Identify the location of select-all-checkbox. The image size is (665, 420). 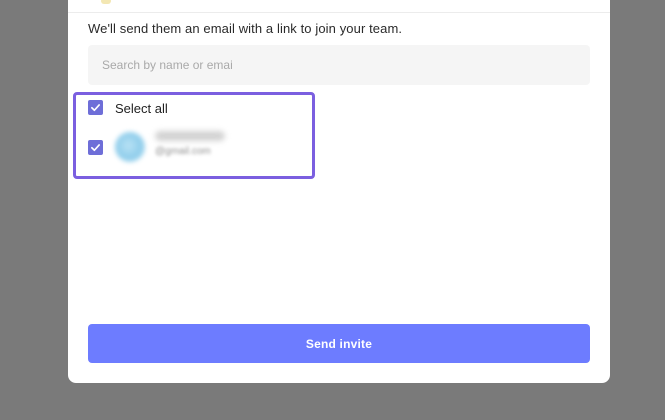
(95, 107).